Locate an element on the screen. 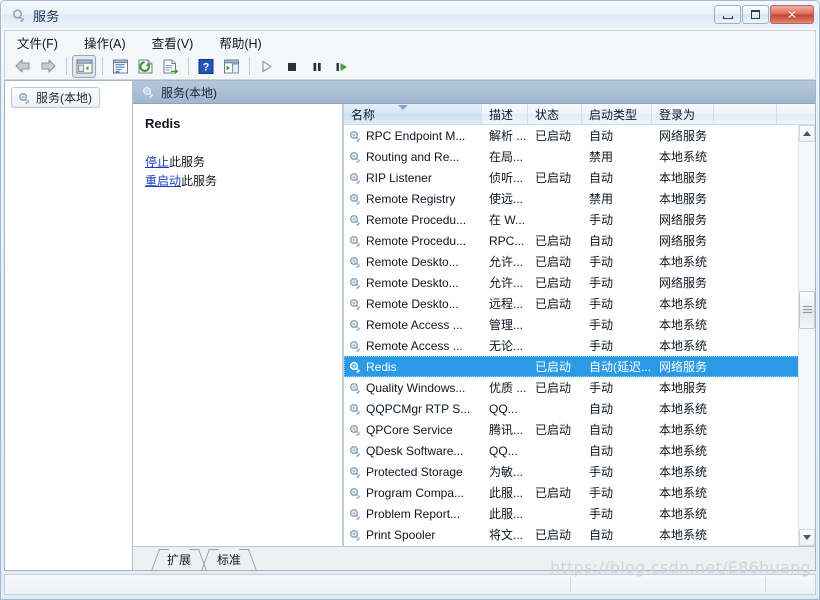 This screenshot has height=600, width=820. vertical-scrollbar is located at coordinates (806, 335).